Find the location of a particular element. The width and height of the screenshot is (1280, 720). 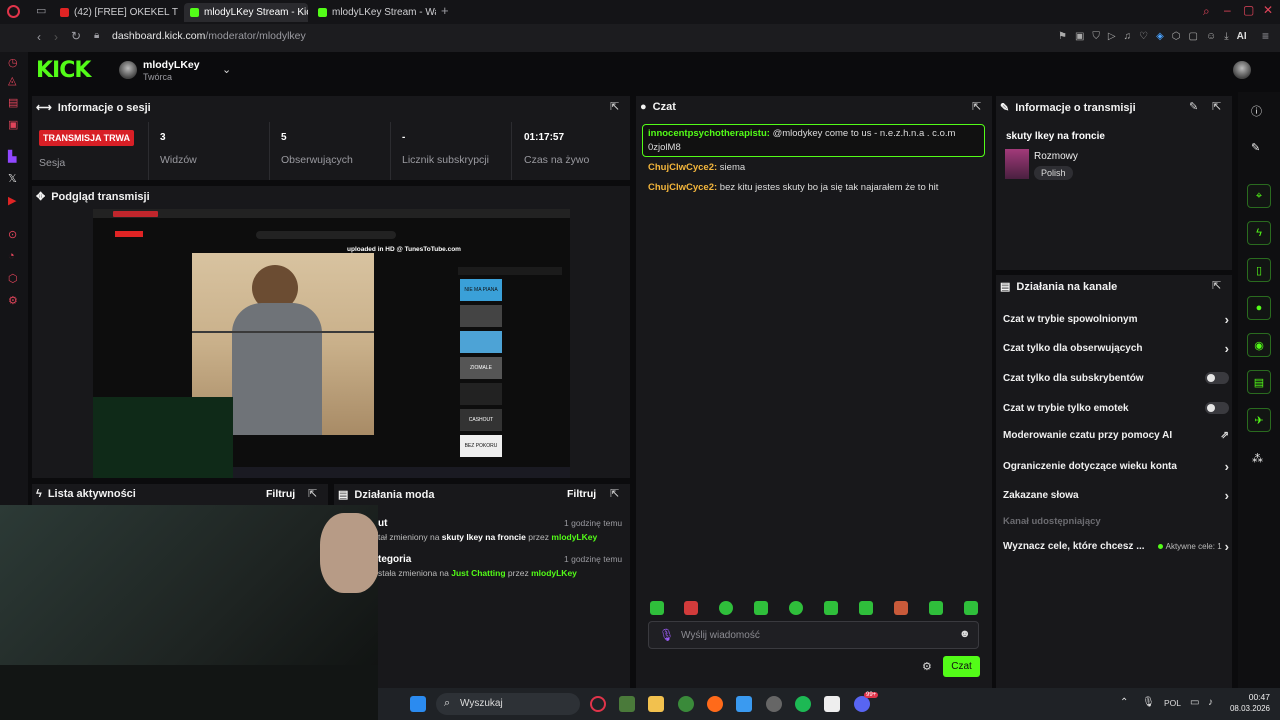

mic-tray-icon: 🎙︎ is located at coordinates (1148, 702).